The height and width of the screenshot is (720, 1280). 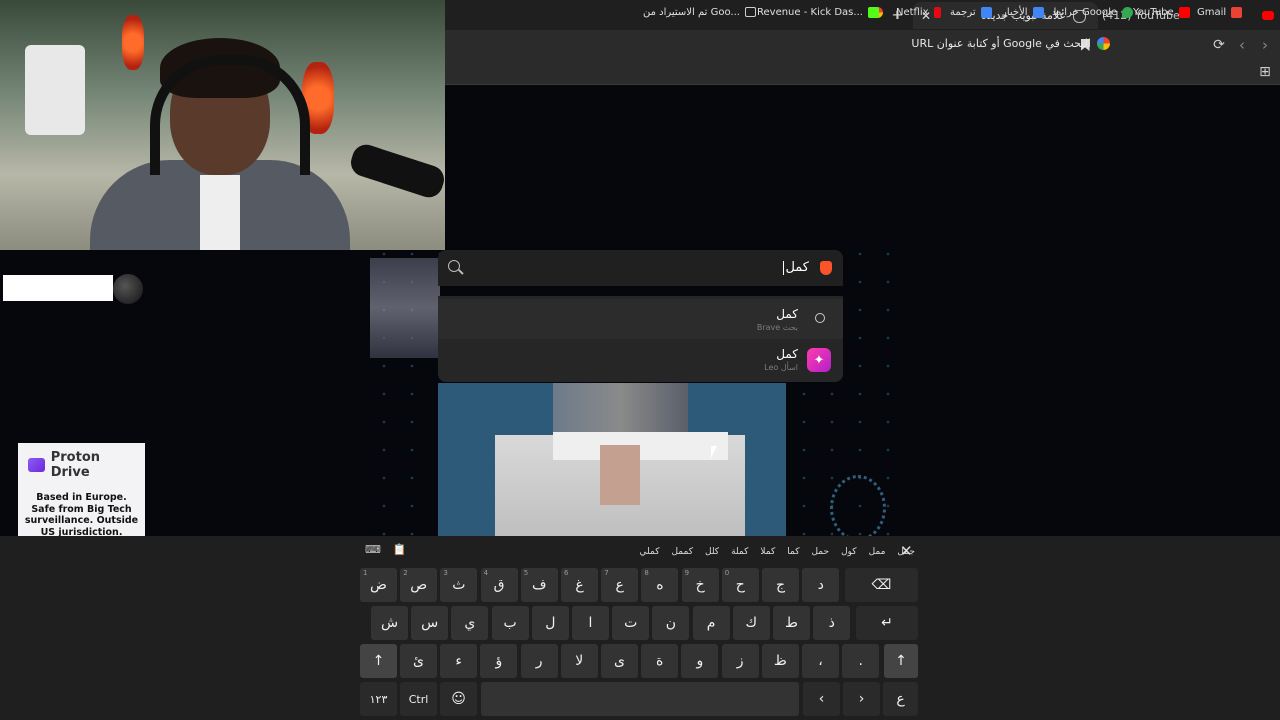 What do you see at coordinates (881, 585) in the screenshot?
I see `backspace-key: ⌫` at bounding box center [881, 585].